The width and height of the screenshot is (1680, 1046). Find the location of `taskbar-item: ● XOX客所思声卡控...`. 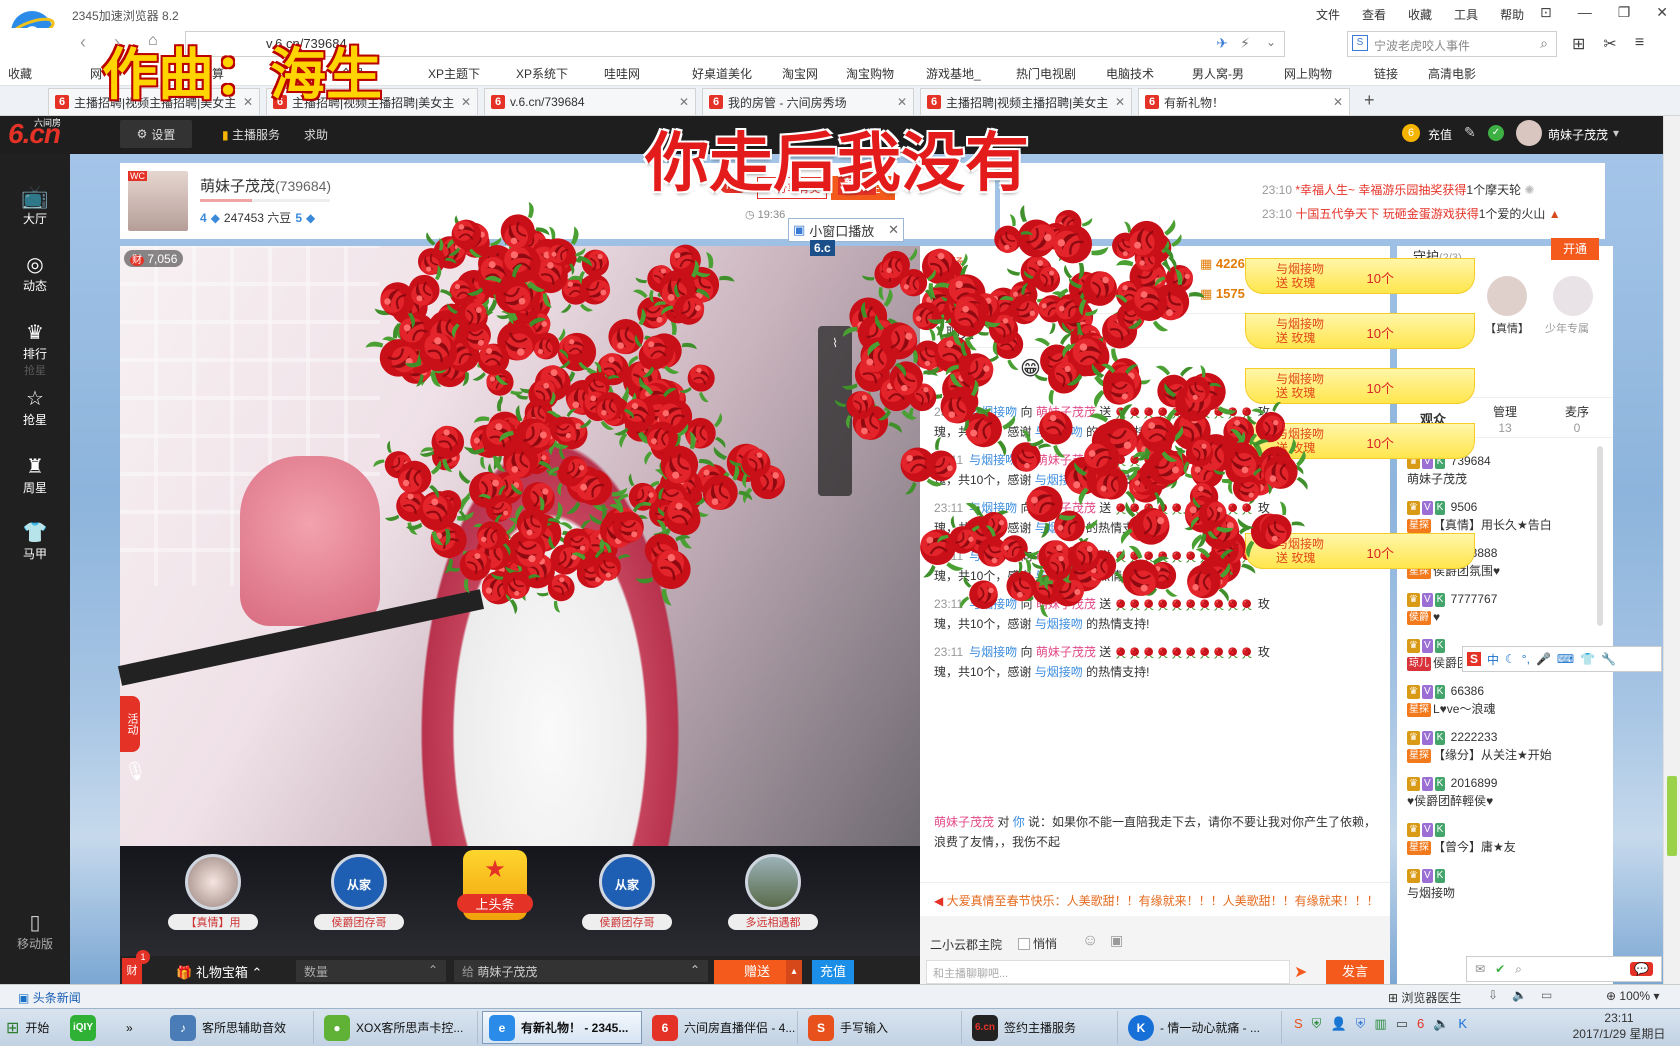

taskbar-item: ● XOX客所思声卡控... is located at coordinates (398, 1027).